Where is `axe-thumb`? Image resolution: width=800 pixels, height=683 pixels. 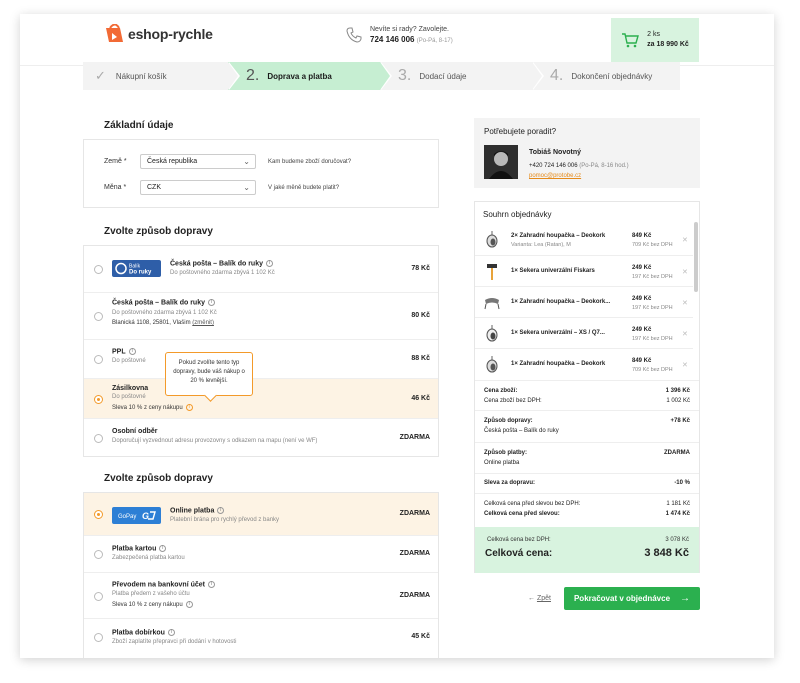
axe-thumb is located at coordinates (492, 272).